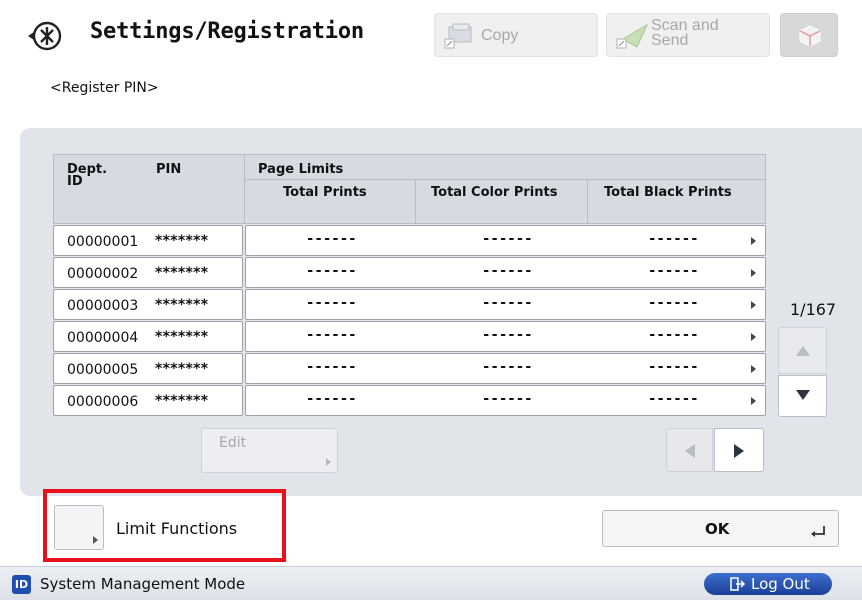 This screenshot has width=862, height=600. Describe the element at coordinates (177, 528) in the screenshot. I see `limit-functions-label: Limit Functions` at that location.